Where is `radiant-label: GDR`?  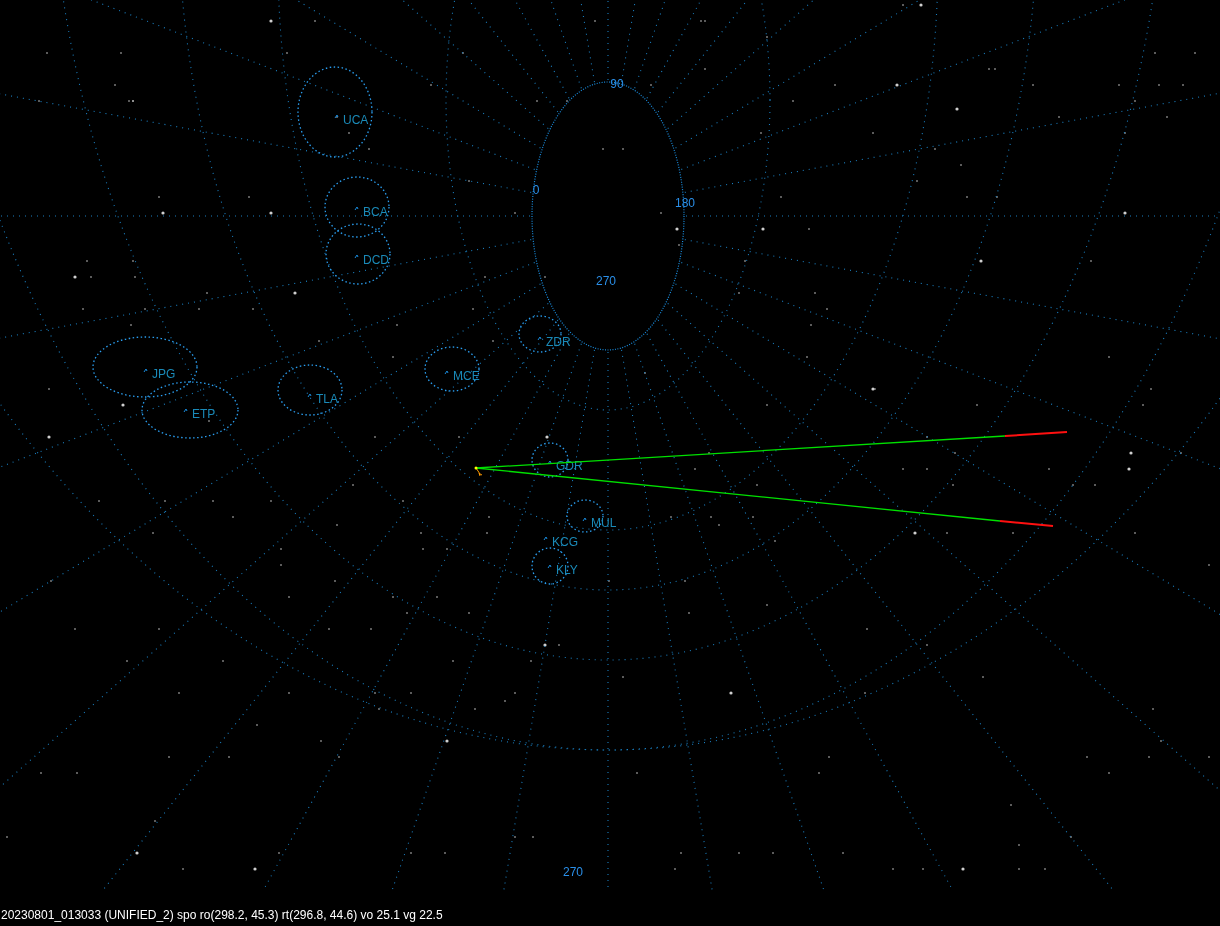
radiant-label: GDR is located at coordinates (569, 466).